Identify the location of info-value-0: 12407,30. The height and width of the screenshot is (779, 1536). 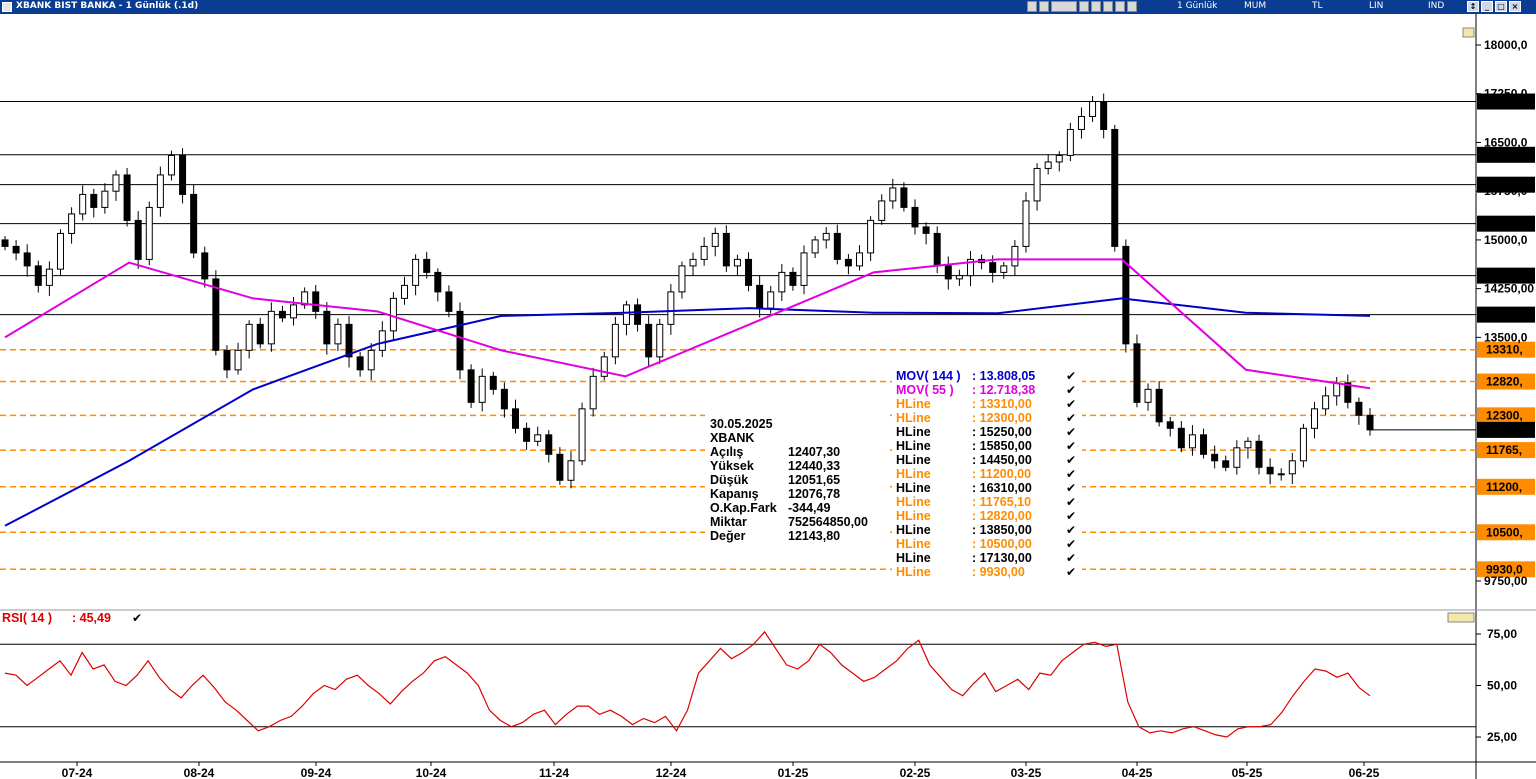
(814, 452).